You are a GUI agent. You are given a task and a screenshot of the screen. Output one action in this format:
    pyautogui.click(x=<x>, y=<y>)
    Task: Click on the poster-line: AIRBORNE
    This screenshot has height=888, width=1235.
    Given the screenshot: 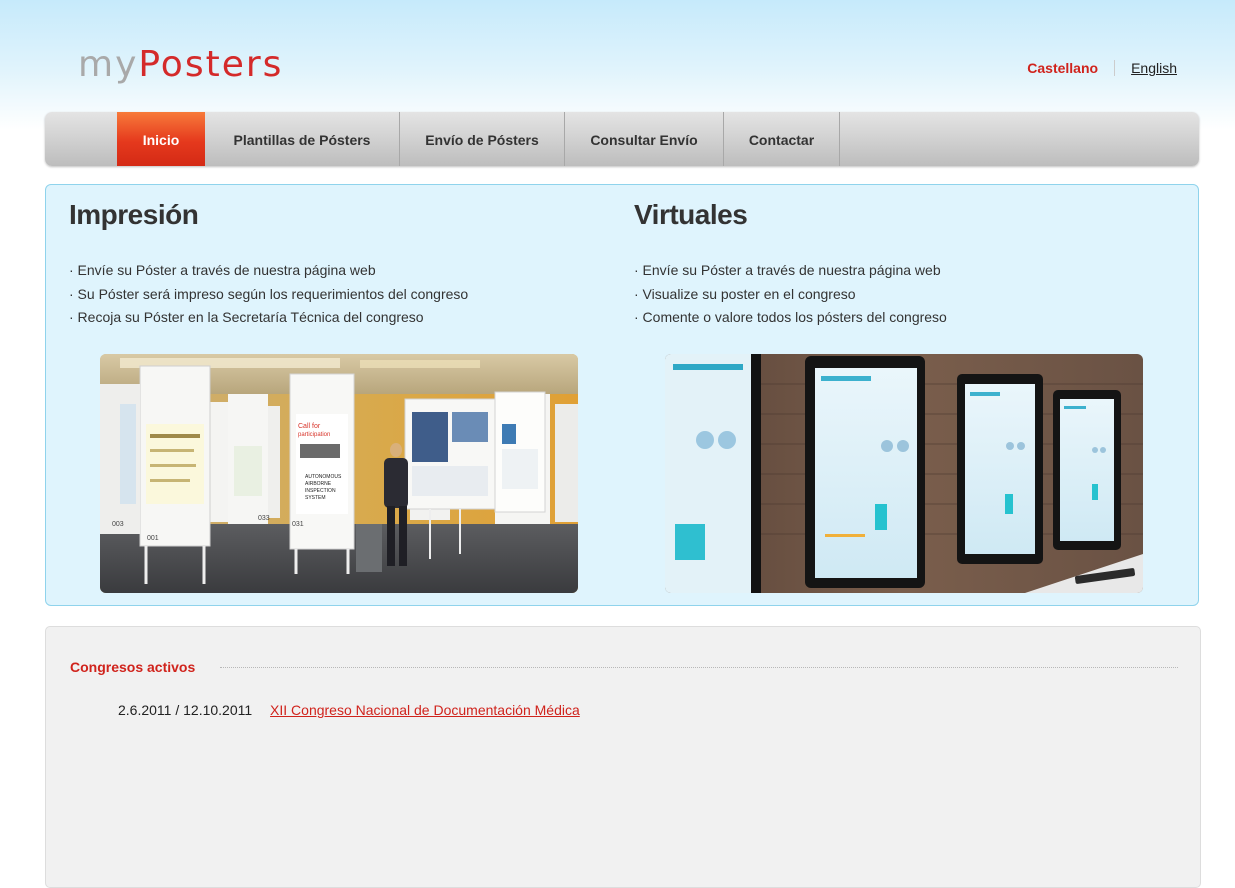 What is the action you would take?
    pyautogui.click(x=318, y=484)
    